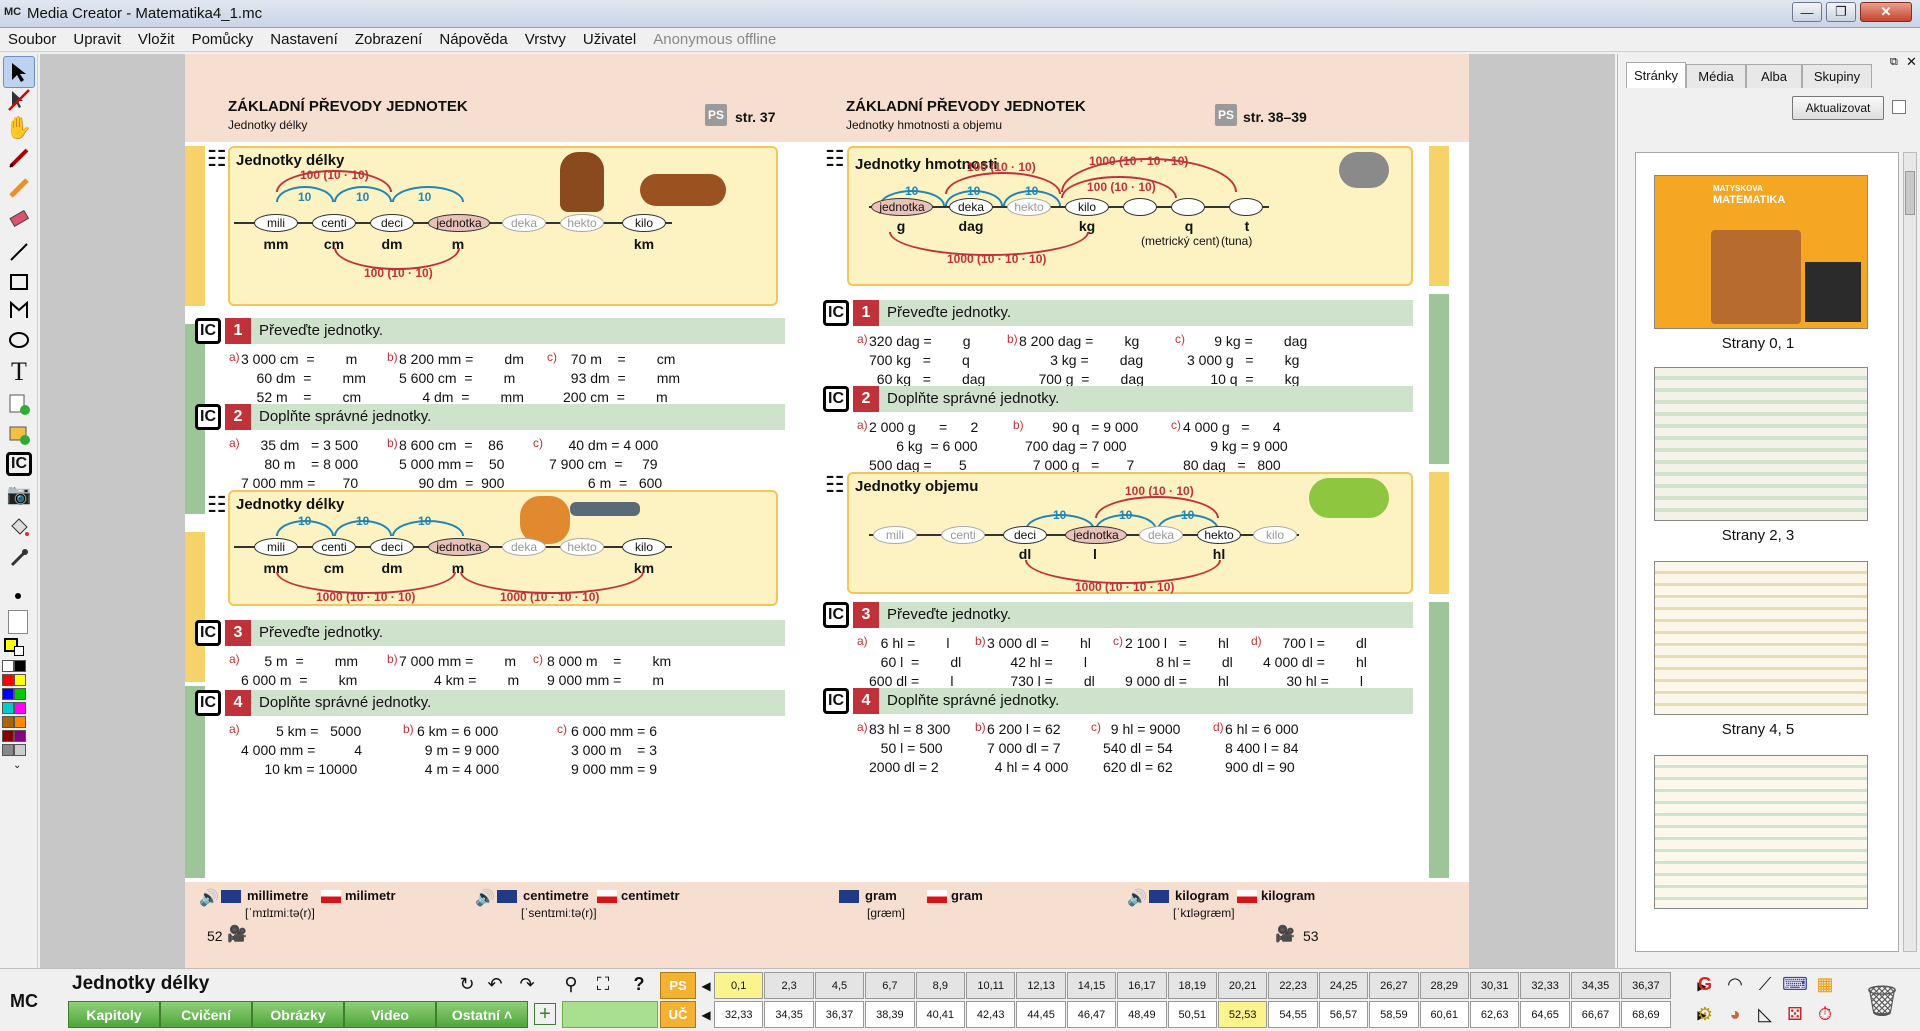  I want to click on ps-page-cell: 16,17, so click(1142, 985).